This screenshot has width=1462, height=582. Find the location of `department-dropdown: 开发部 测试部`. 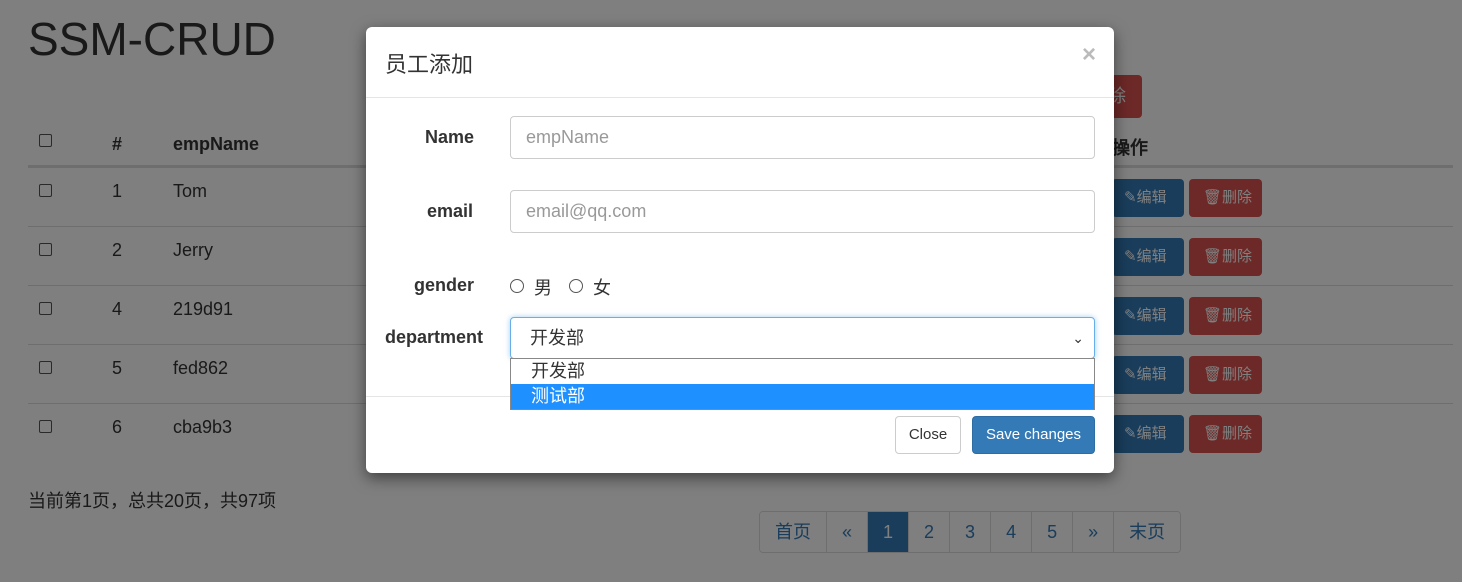

department-dropdown: 开发部 测试部 is located at coordinates (802, 384).